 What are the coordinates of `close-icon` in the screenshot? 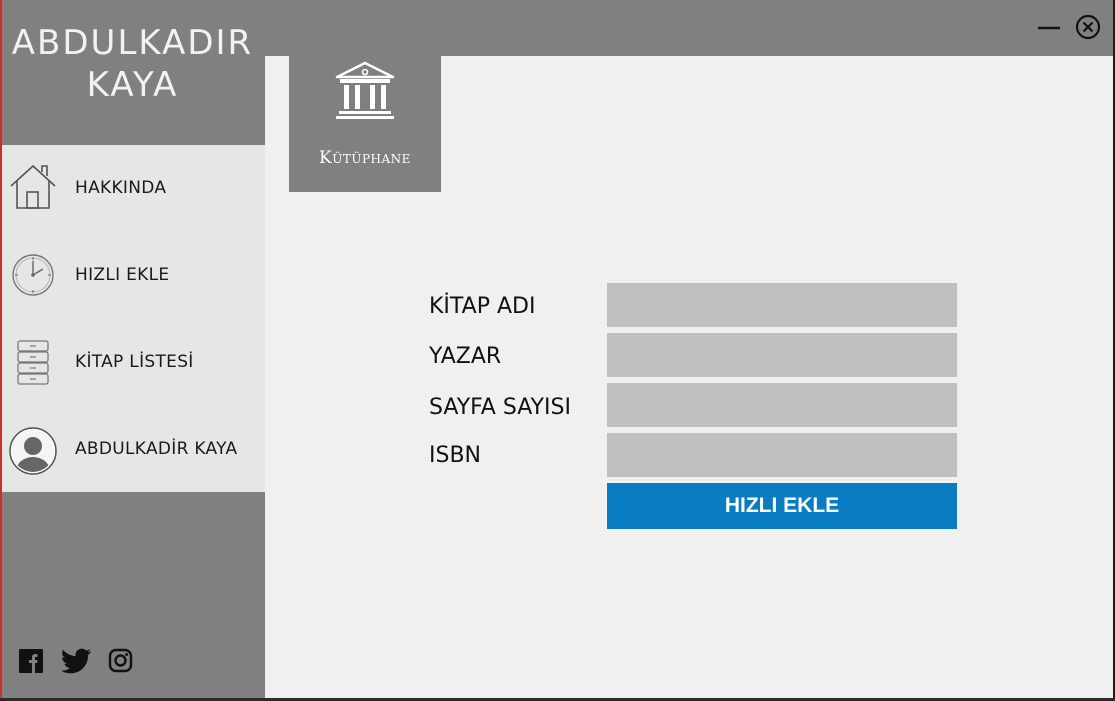 It's located at (1088, 27).